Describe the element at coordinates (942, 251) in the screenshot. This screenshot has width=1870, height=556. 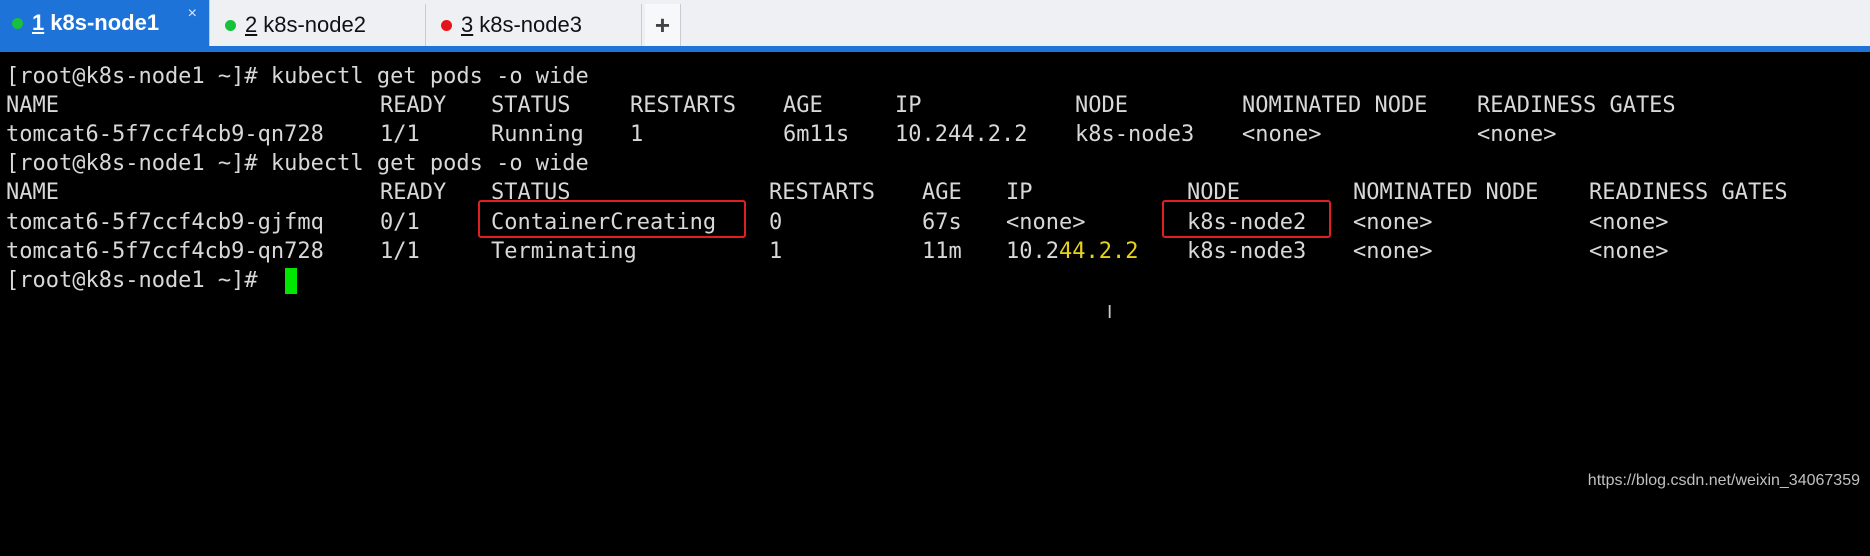
I see `pod-age: 11m` at that location.